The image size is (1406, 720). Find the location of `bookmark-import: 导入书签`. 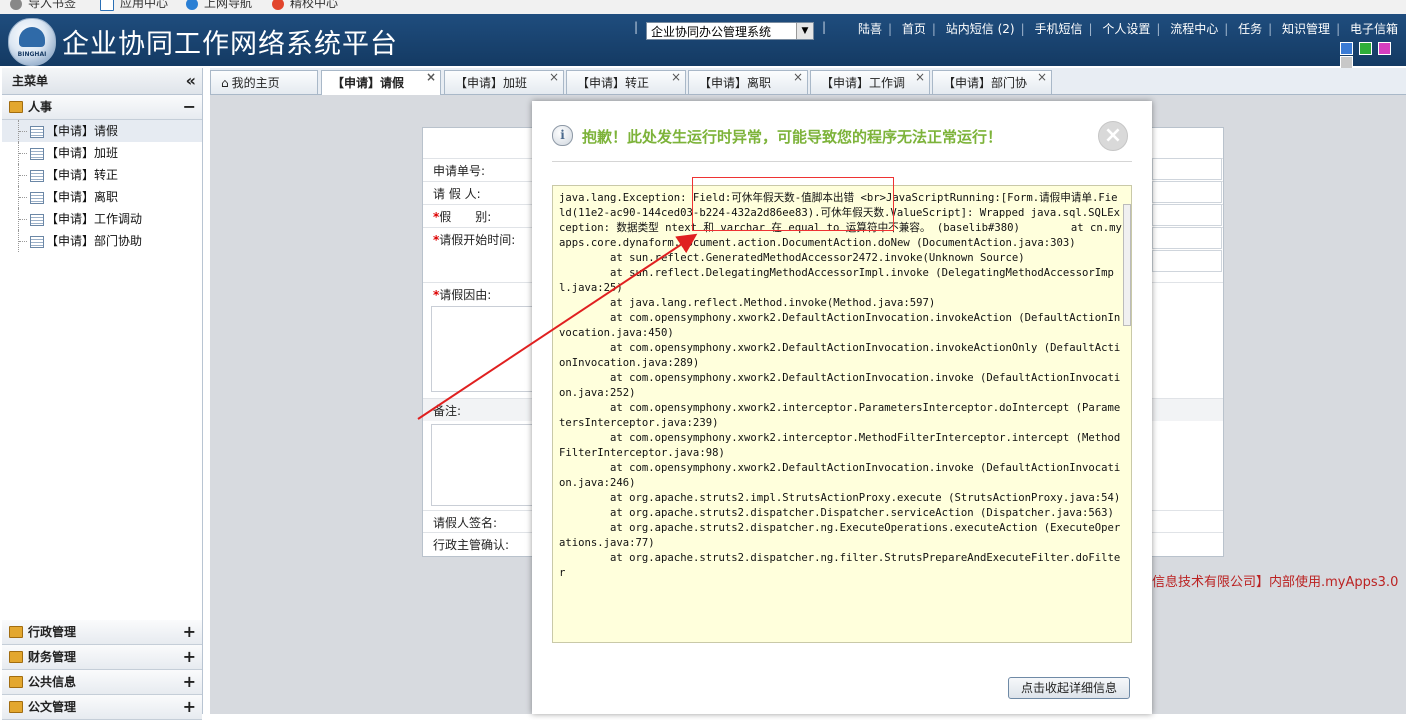

bookmark-import: 导入书签 is located at coordinates (43, 5).